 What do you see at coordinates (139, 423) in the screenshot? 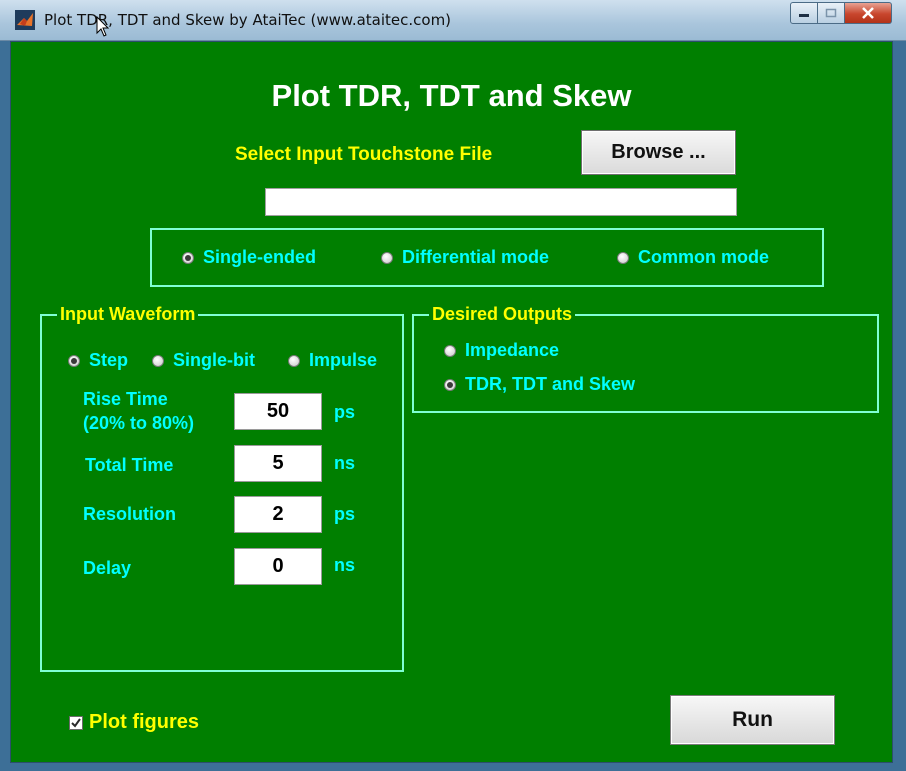
I see `rise-time-label-line2: (20% to 80%)` at bounding box center [139, 423].